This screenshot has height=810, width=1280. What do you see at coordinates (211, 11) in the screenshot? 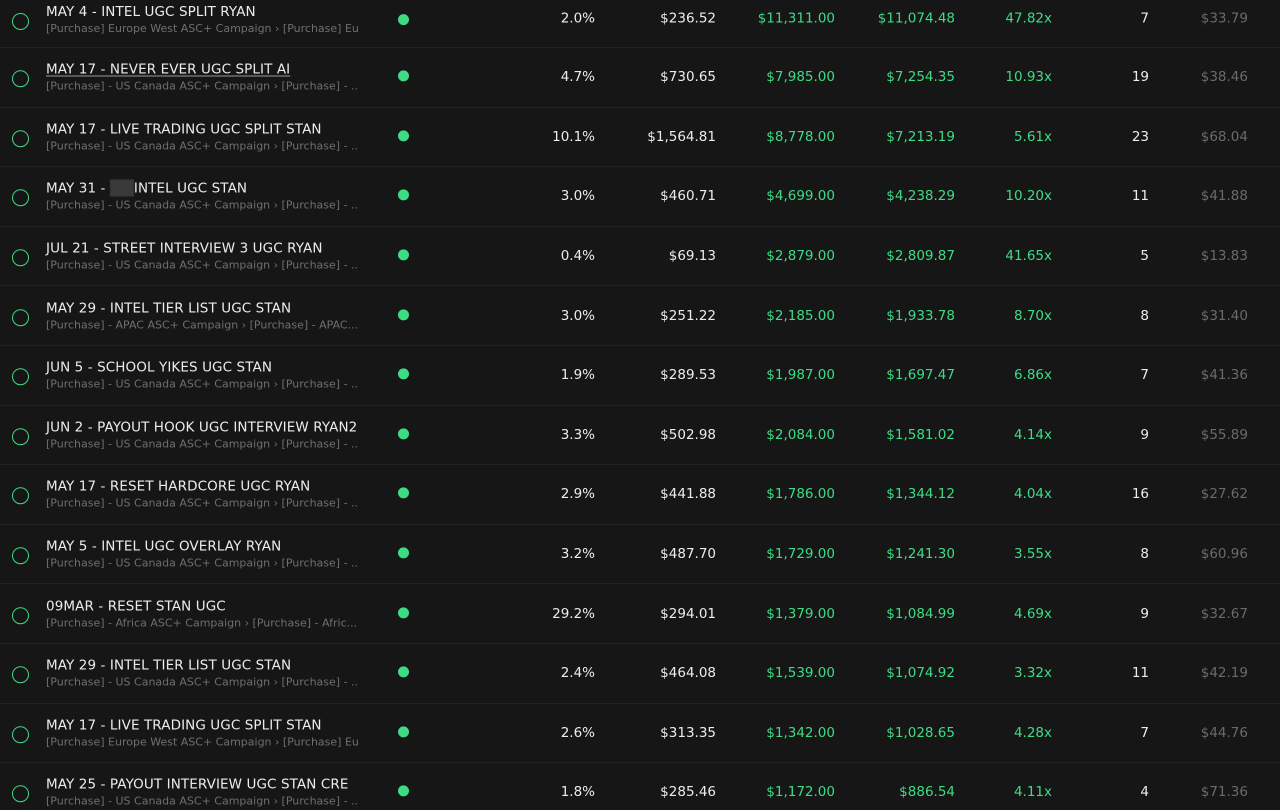
I see `ad-name: MAY 4 - INTEL UGC SPLIT RYAN` at bounding box center [211, 11].